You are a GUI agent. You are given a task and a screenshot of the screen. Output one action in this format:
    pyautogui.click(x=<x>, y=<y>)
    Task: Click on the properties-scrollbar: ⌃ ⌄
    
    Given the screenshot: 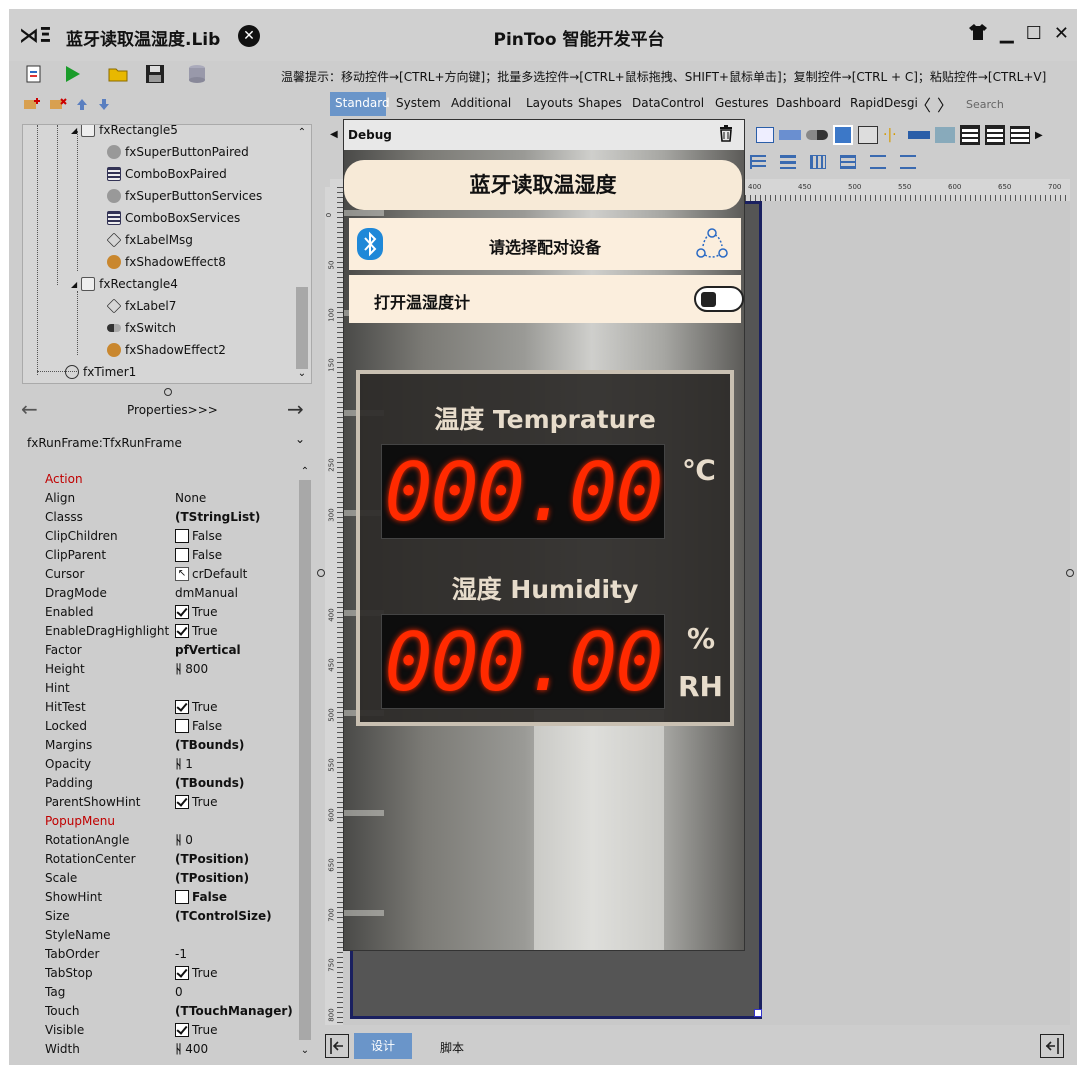 What is the action you would take?
    pyautogui.click(x=305, y=761)
    